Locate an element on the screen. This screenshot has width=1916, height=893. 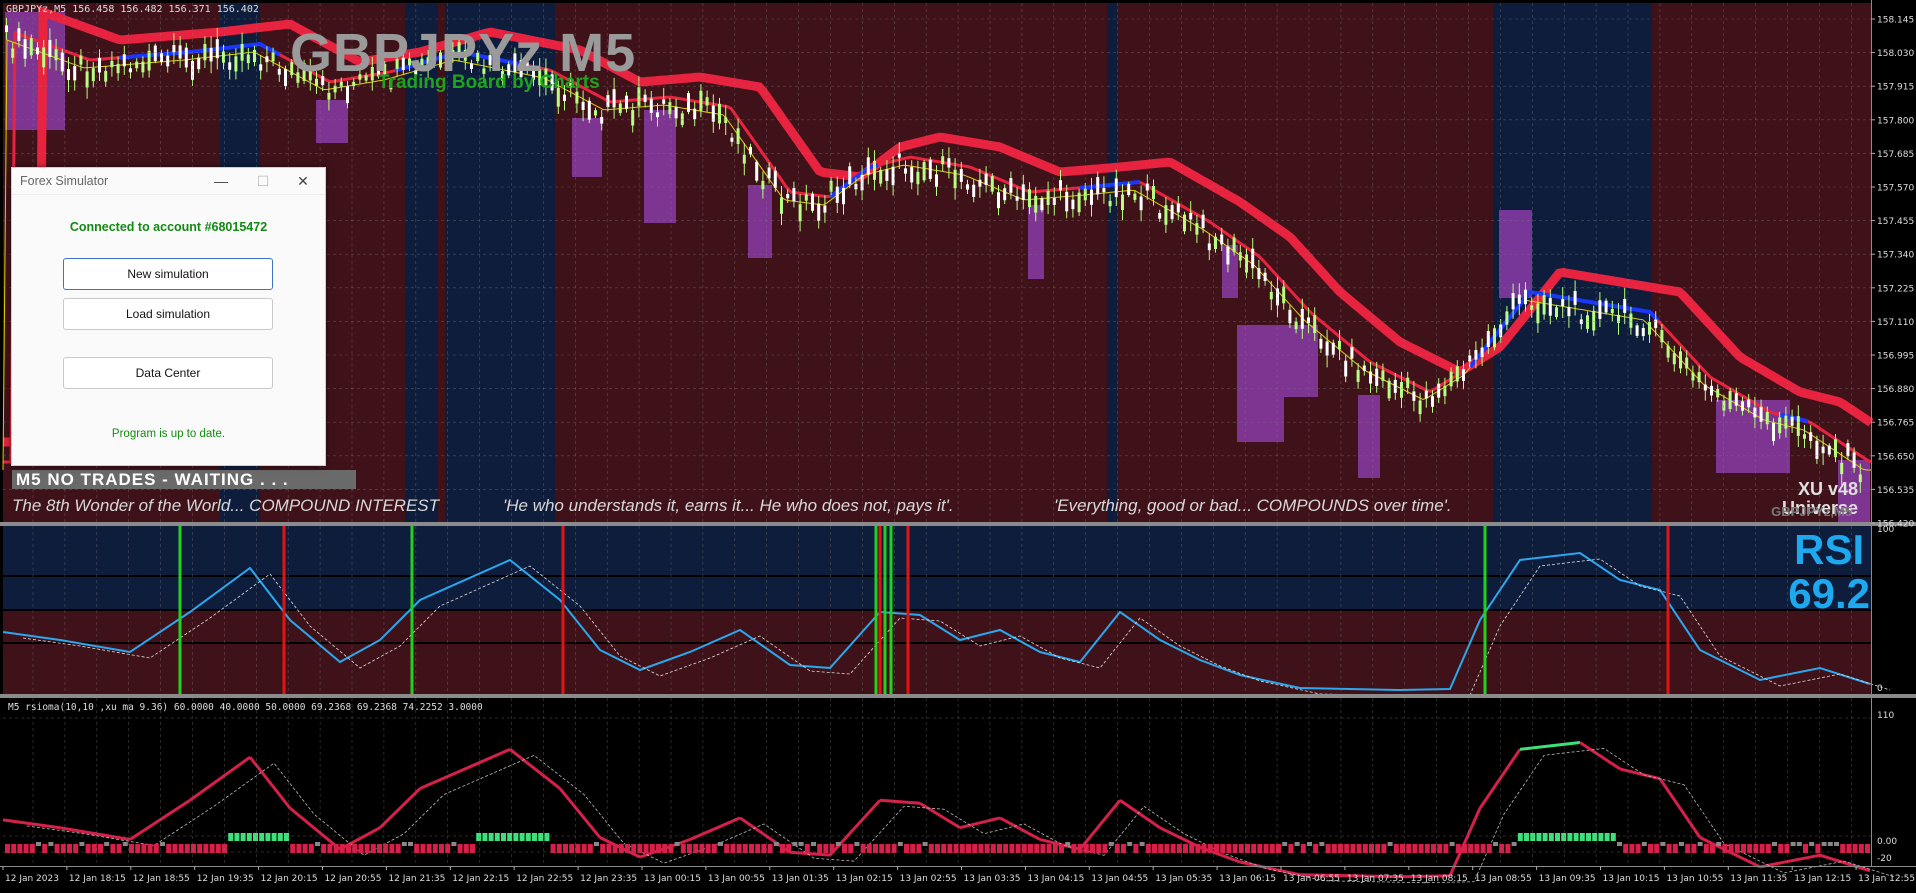
time-tick-label: 13 Jan 06:15 is located at coordinates (1247, 879).